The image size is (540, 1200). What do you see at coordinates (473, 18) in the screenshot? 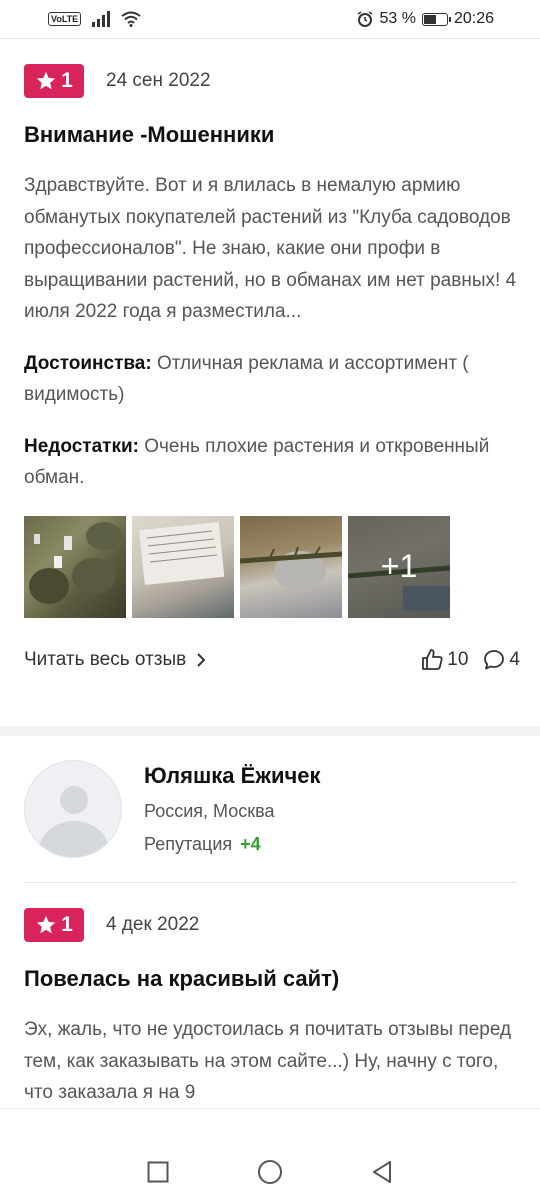
I see `clock: 20:26` at bounding box center [473, 18].